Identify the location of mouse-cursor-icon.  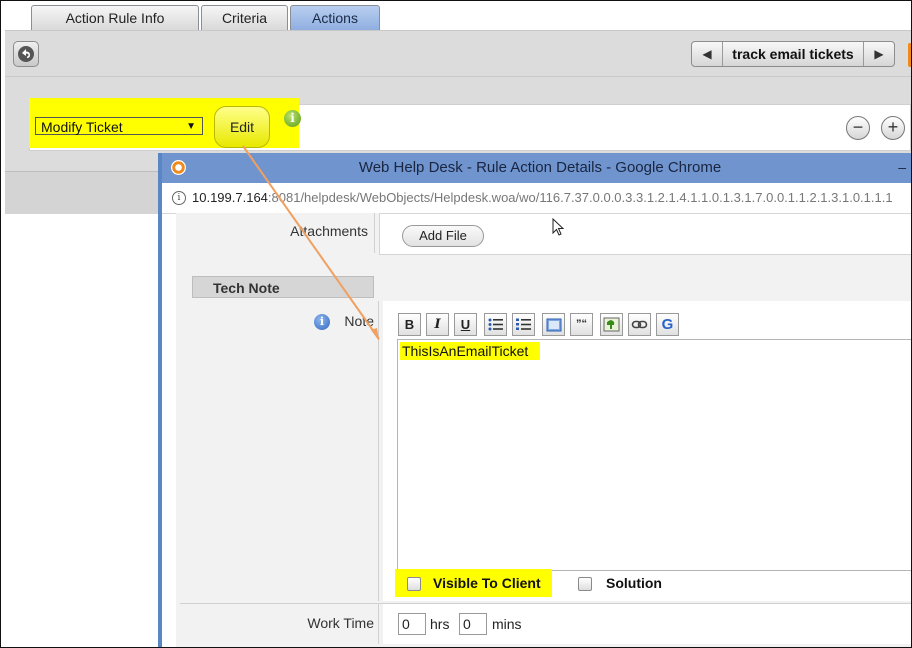
(558, 227).